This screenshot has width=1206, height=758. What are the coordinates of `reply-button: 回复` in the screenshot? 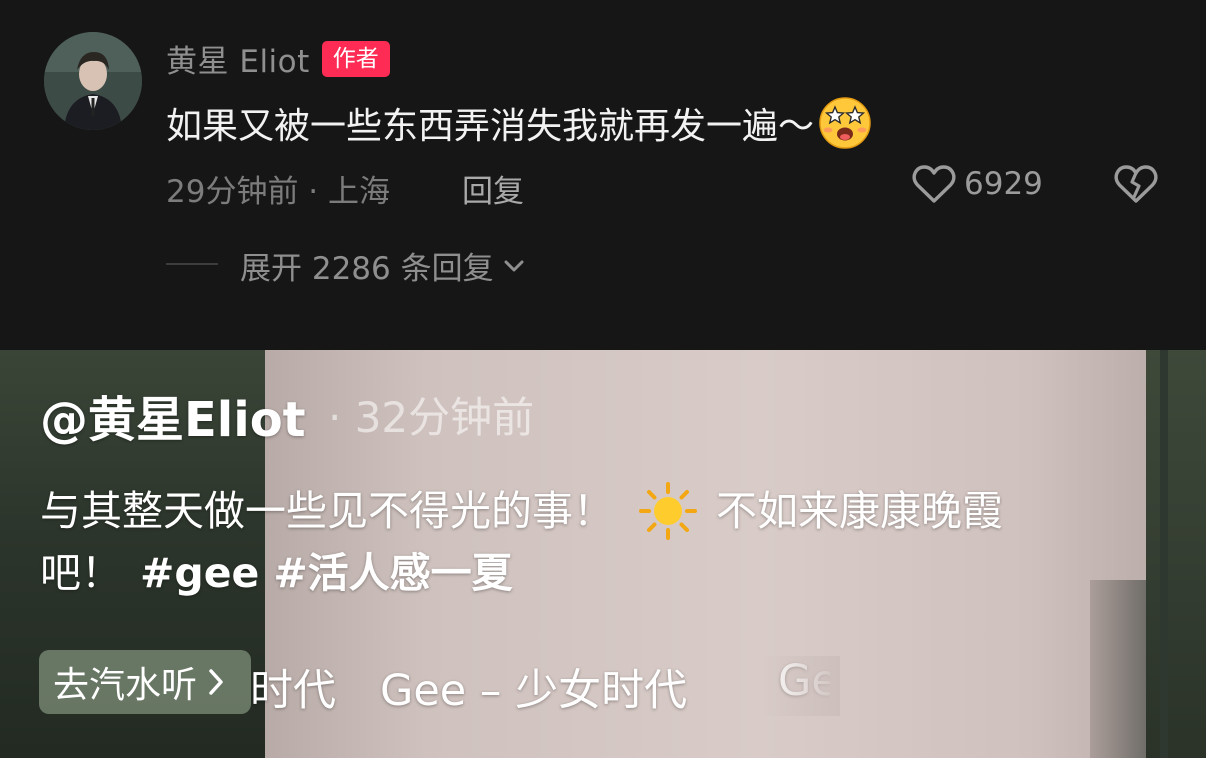 It's located at (493, 188).